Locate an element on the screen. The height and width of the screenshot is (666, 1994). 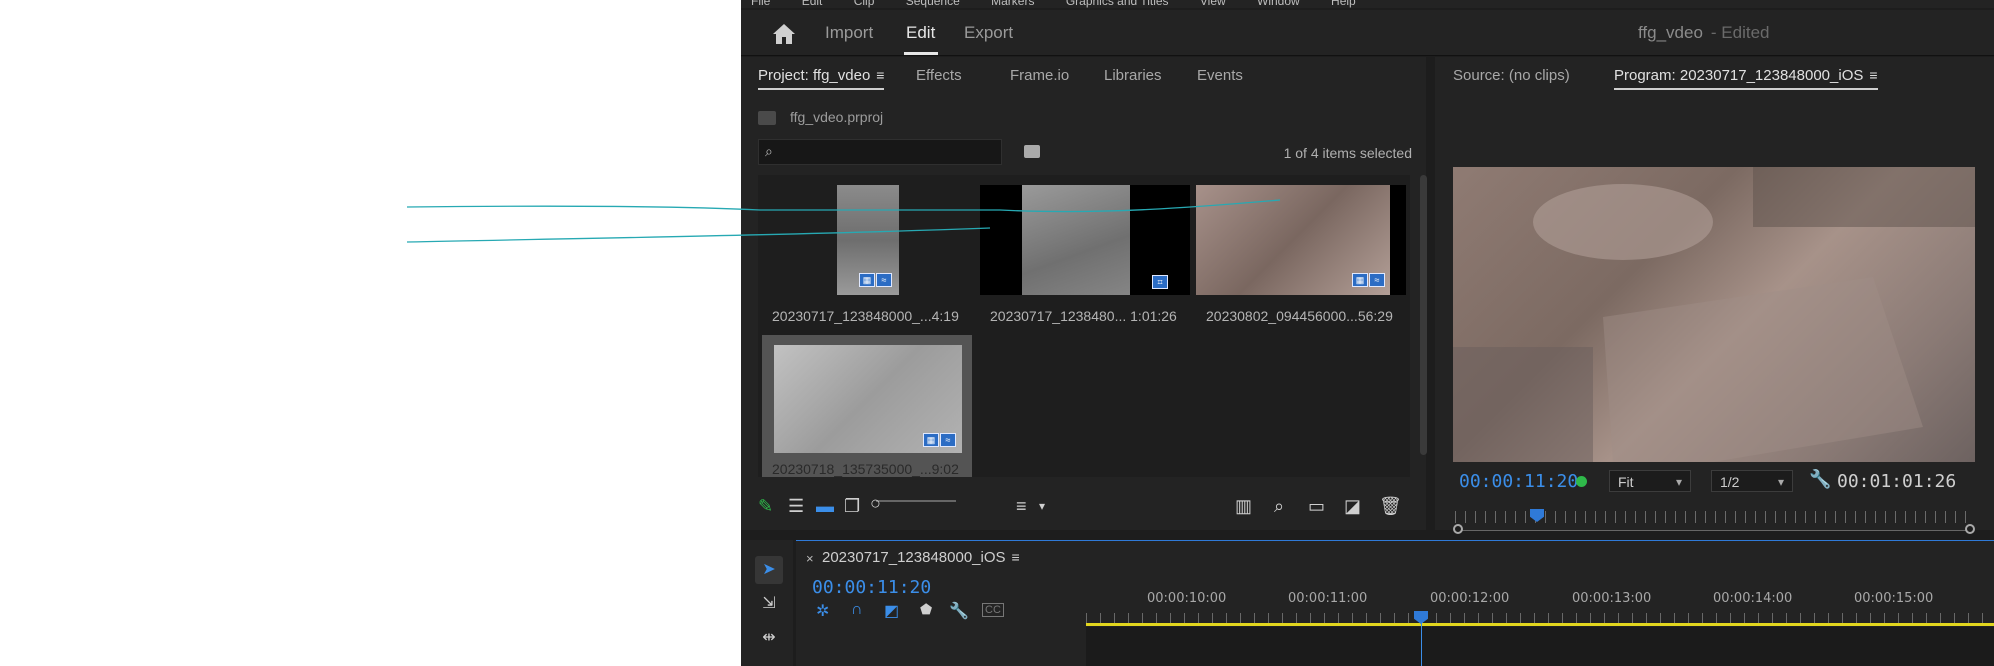
tab-effects: Effects is located at coordinates (939, 75).